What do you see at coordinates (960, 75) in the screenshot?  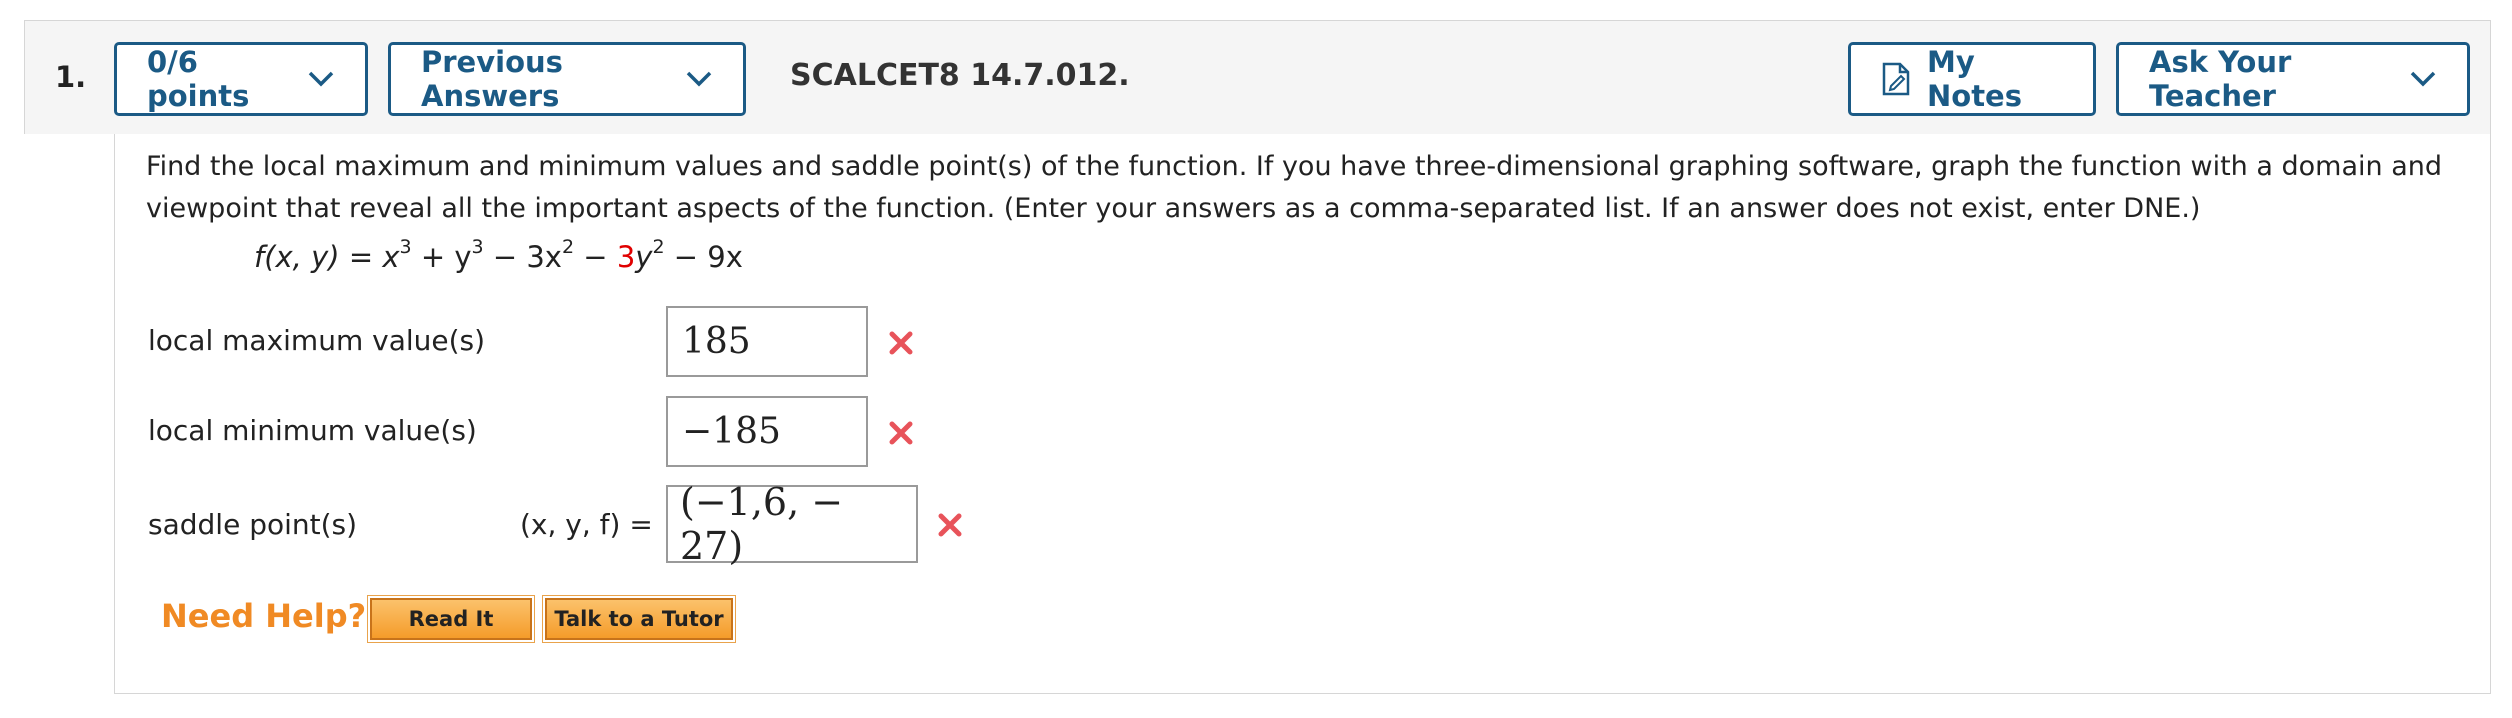 I see `question-id: SCALCET8 14.7.012.` at bounding box center [960, 75].